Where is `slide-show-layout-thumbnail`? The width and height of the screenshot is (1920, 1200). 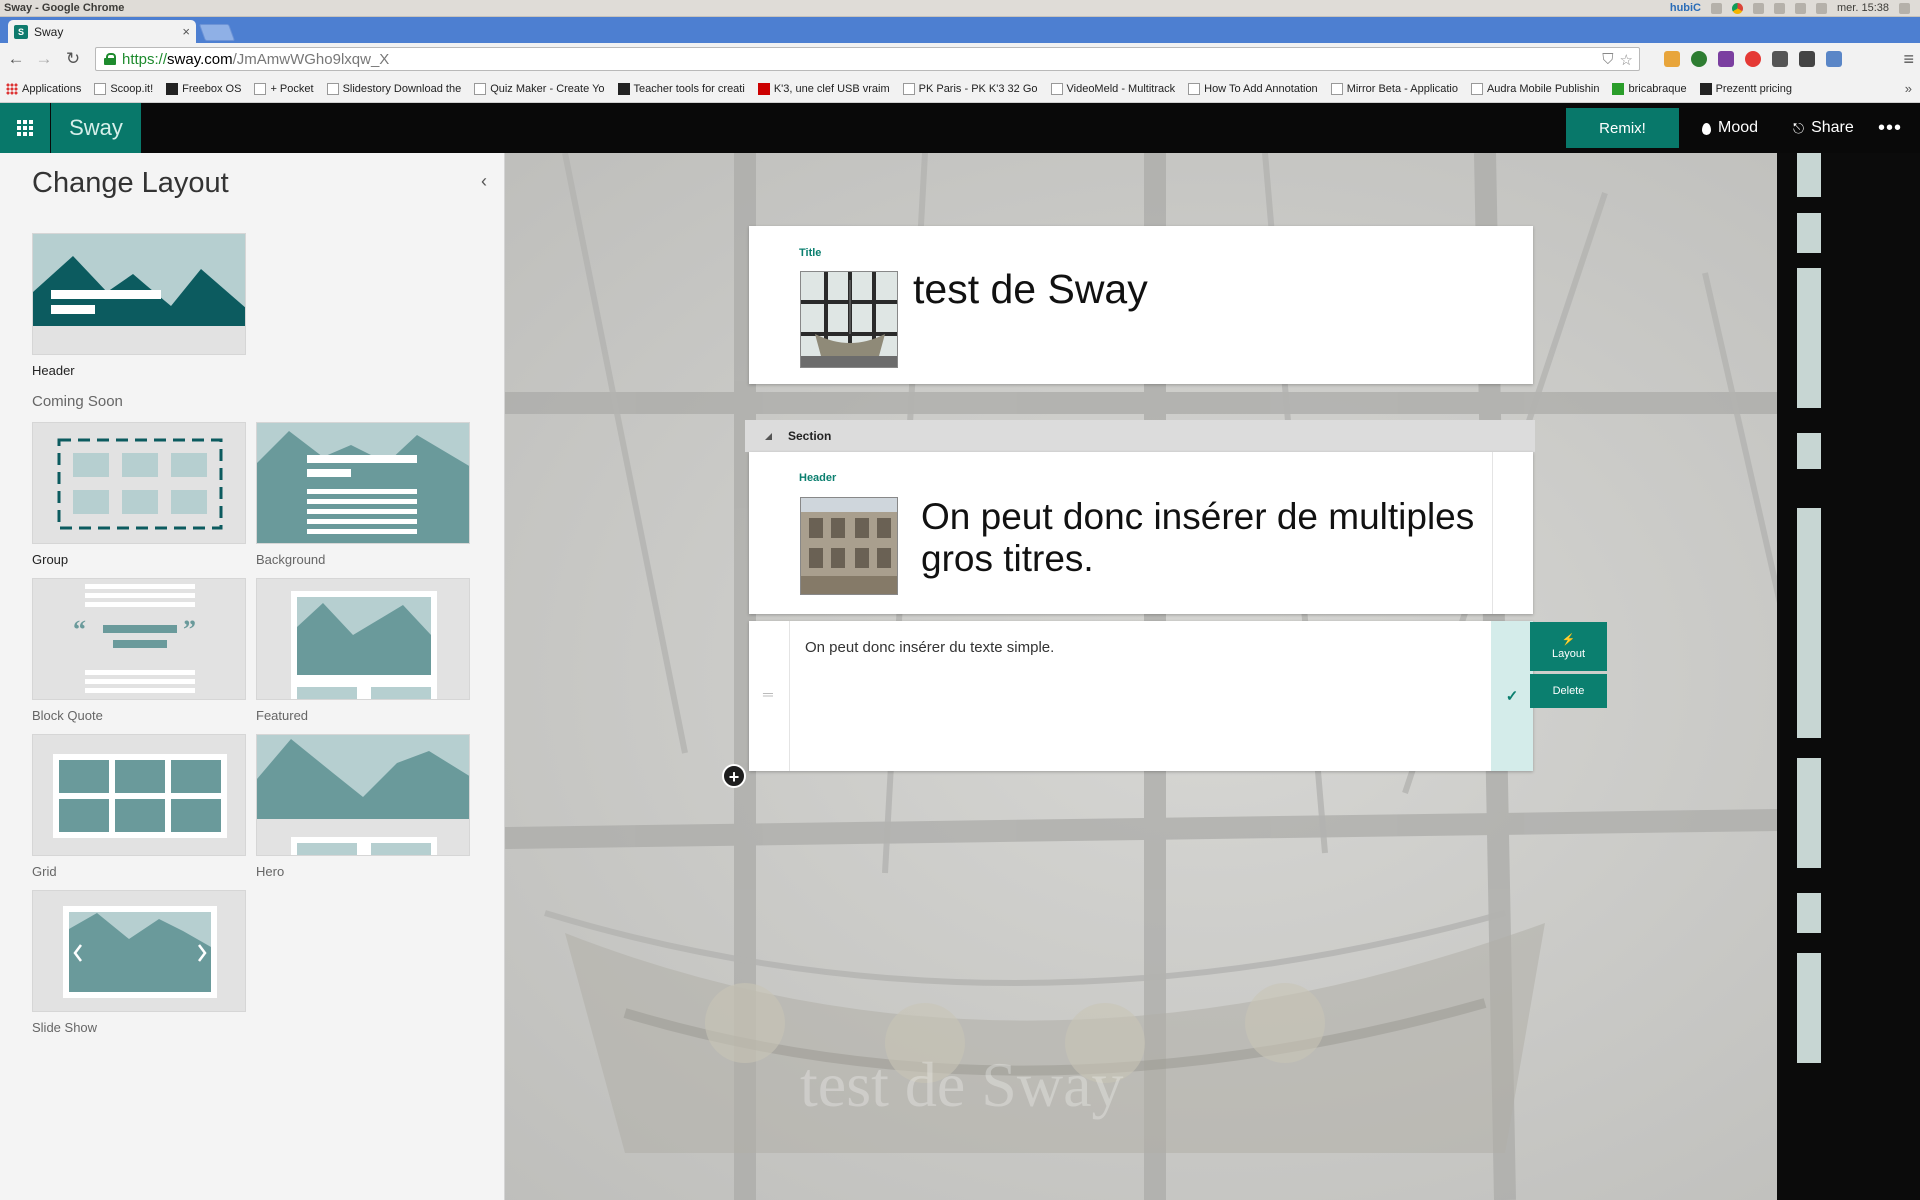 slide-show-layout-thumbnail is located at coordinates (139, 951).